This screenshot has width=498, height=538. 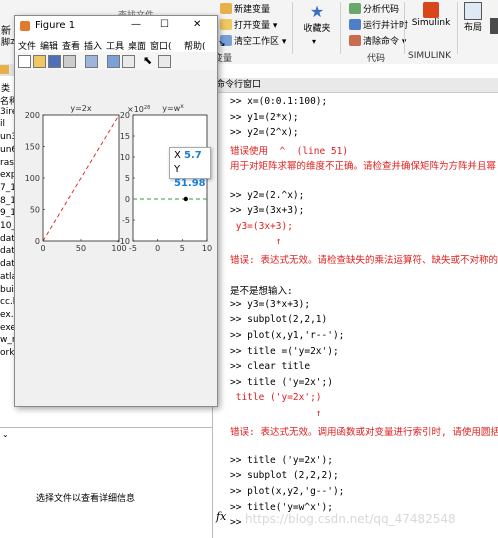 What do you see at coordinates (49, 45) in the screenshot?
I see `figure-menu-item: 编辑` at bounding box center [49, 45].